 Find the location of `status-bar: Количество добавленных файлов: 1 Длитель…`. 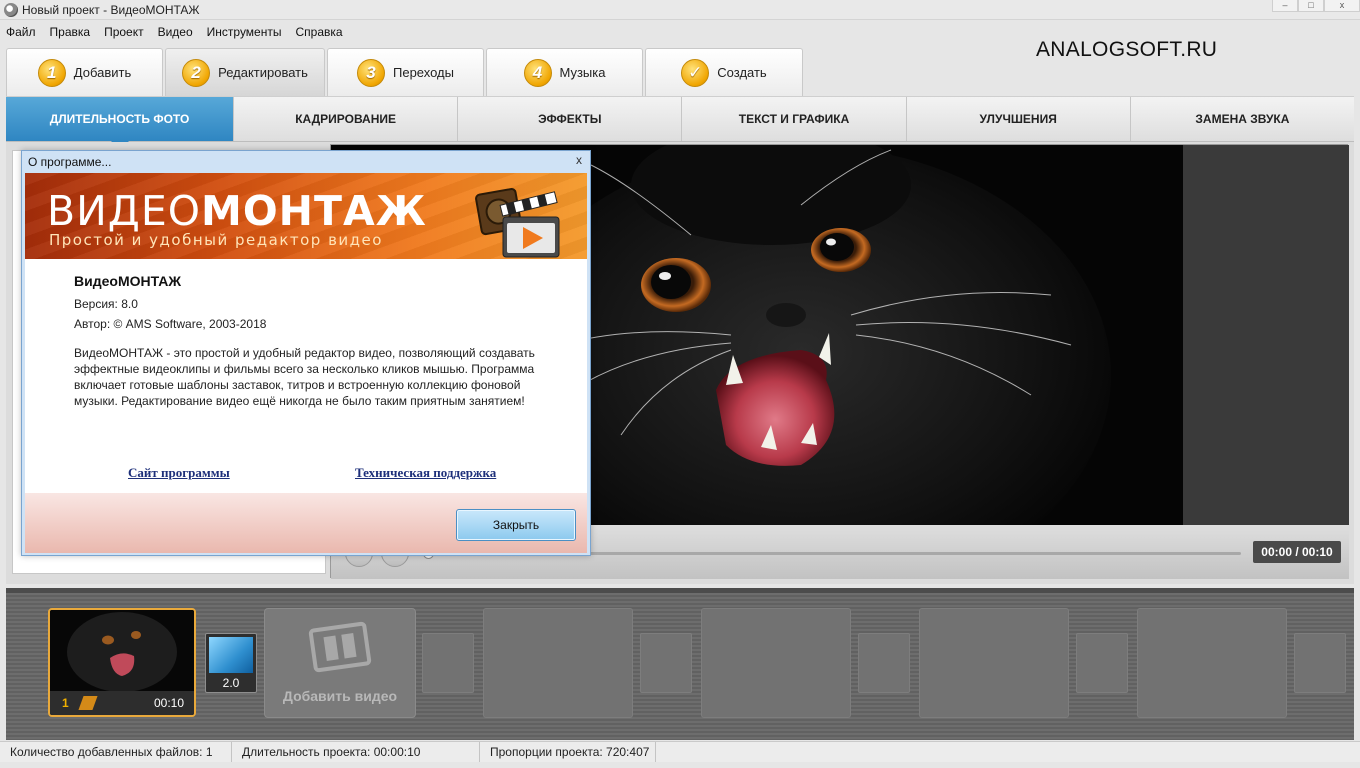

status-bar: Количество добавленных файлов: 1 Длитель… is located at coordinates (680, 751).